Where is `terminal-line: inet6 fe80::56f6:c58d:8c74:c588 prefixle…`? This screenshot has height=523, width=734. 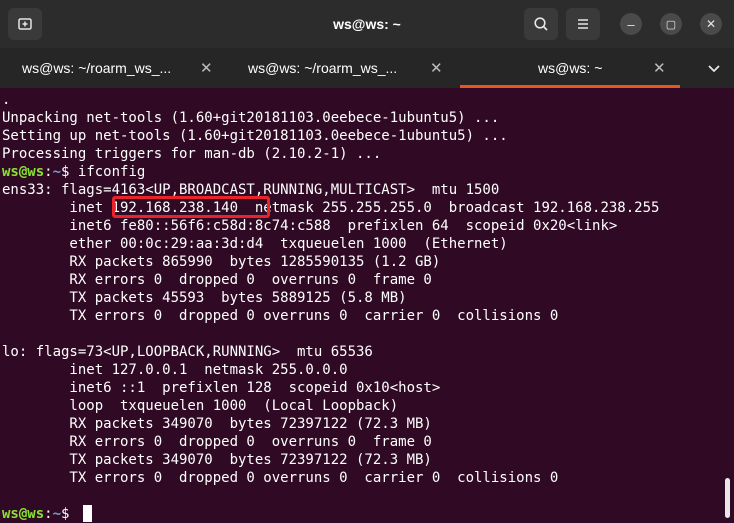
terminal-line: inet6 fe80::56f6:c58d:8c74:c588 prefixle… is located at coordinates (310, 226).